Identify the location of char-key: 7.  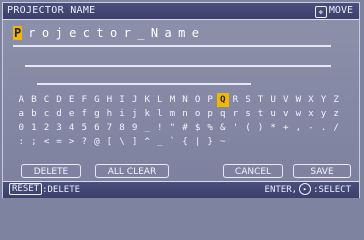
(109, 128).